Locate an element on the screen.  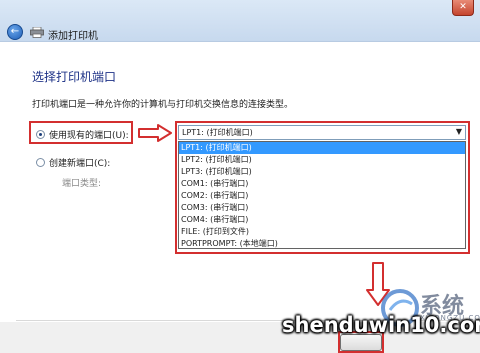
wizard-title: 添加打印机 is located at coordinates (73, 36).